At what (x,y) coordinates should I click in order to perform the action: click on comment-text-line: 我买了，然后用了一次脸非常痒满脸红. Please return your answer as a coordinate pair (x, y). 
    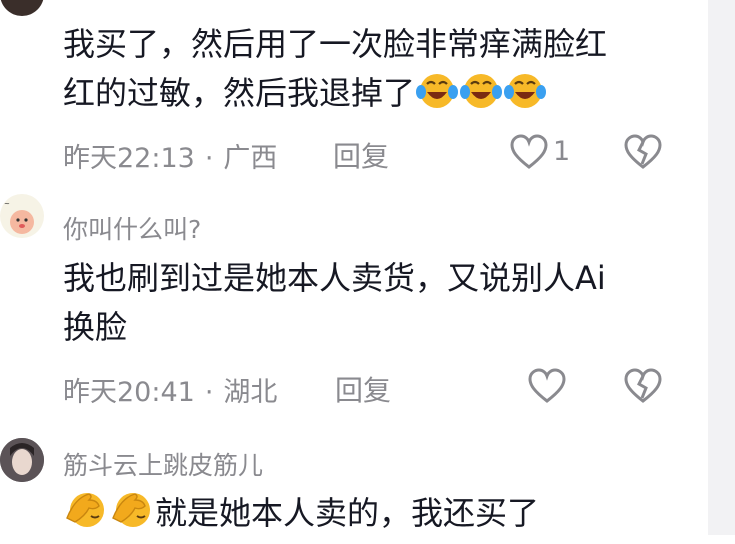
    Looking at the image, I should click on (335, 44).